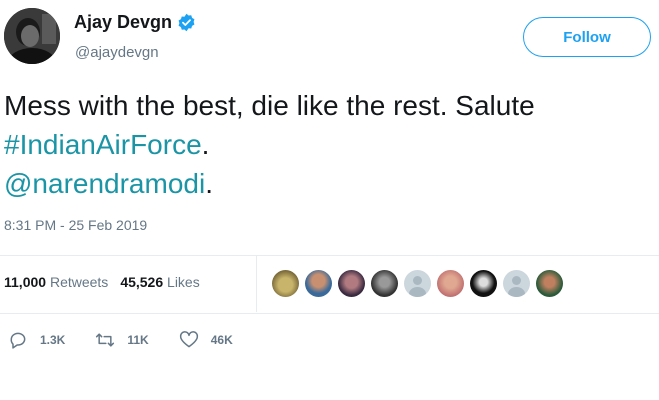  I want to click on user-name-row: Ajay Devgn, so click(135, 22).